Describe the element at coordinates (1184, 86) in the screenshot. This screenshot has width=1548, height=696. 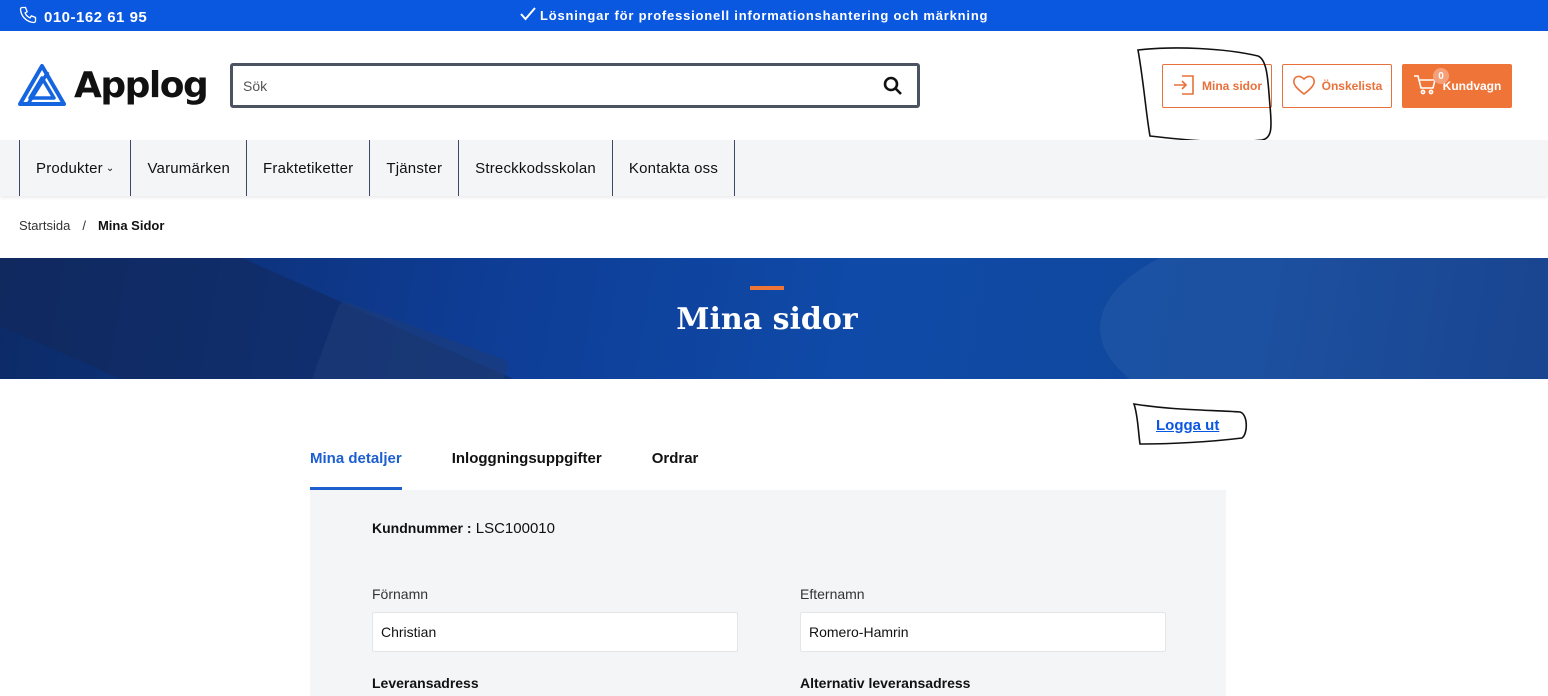
I see `login-icon` at that location.